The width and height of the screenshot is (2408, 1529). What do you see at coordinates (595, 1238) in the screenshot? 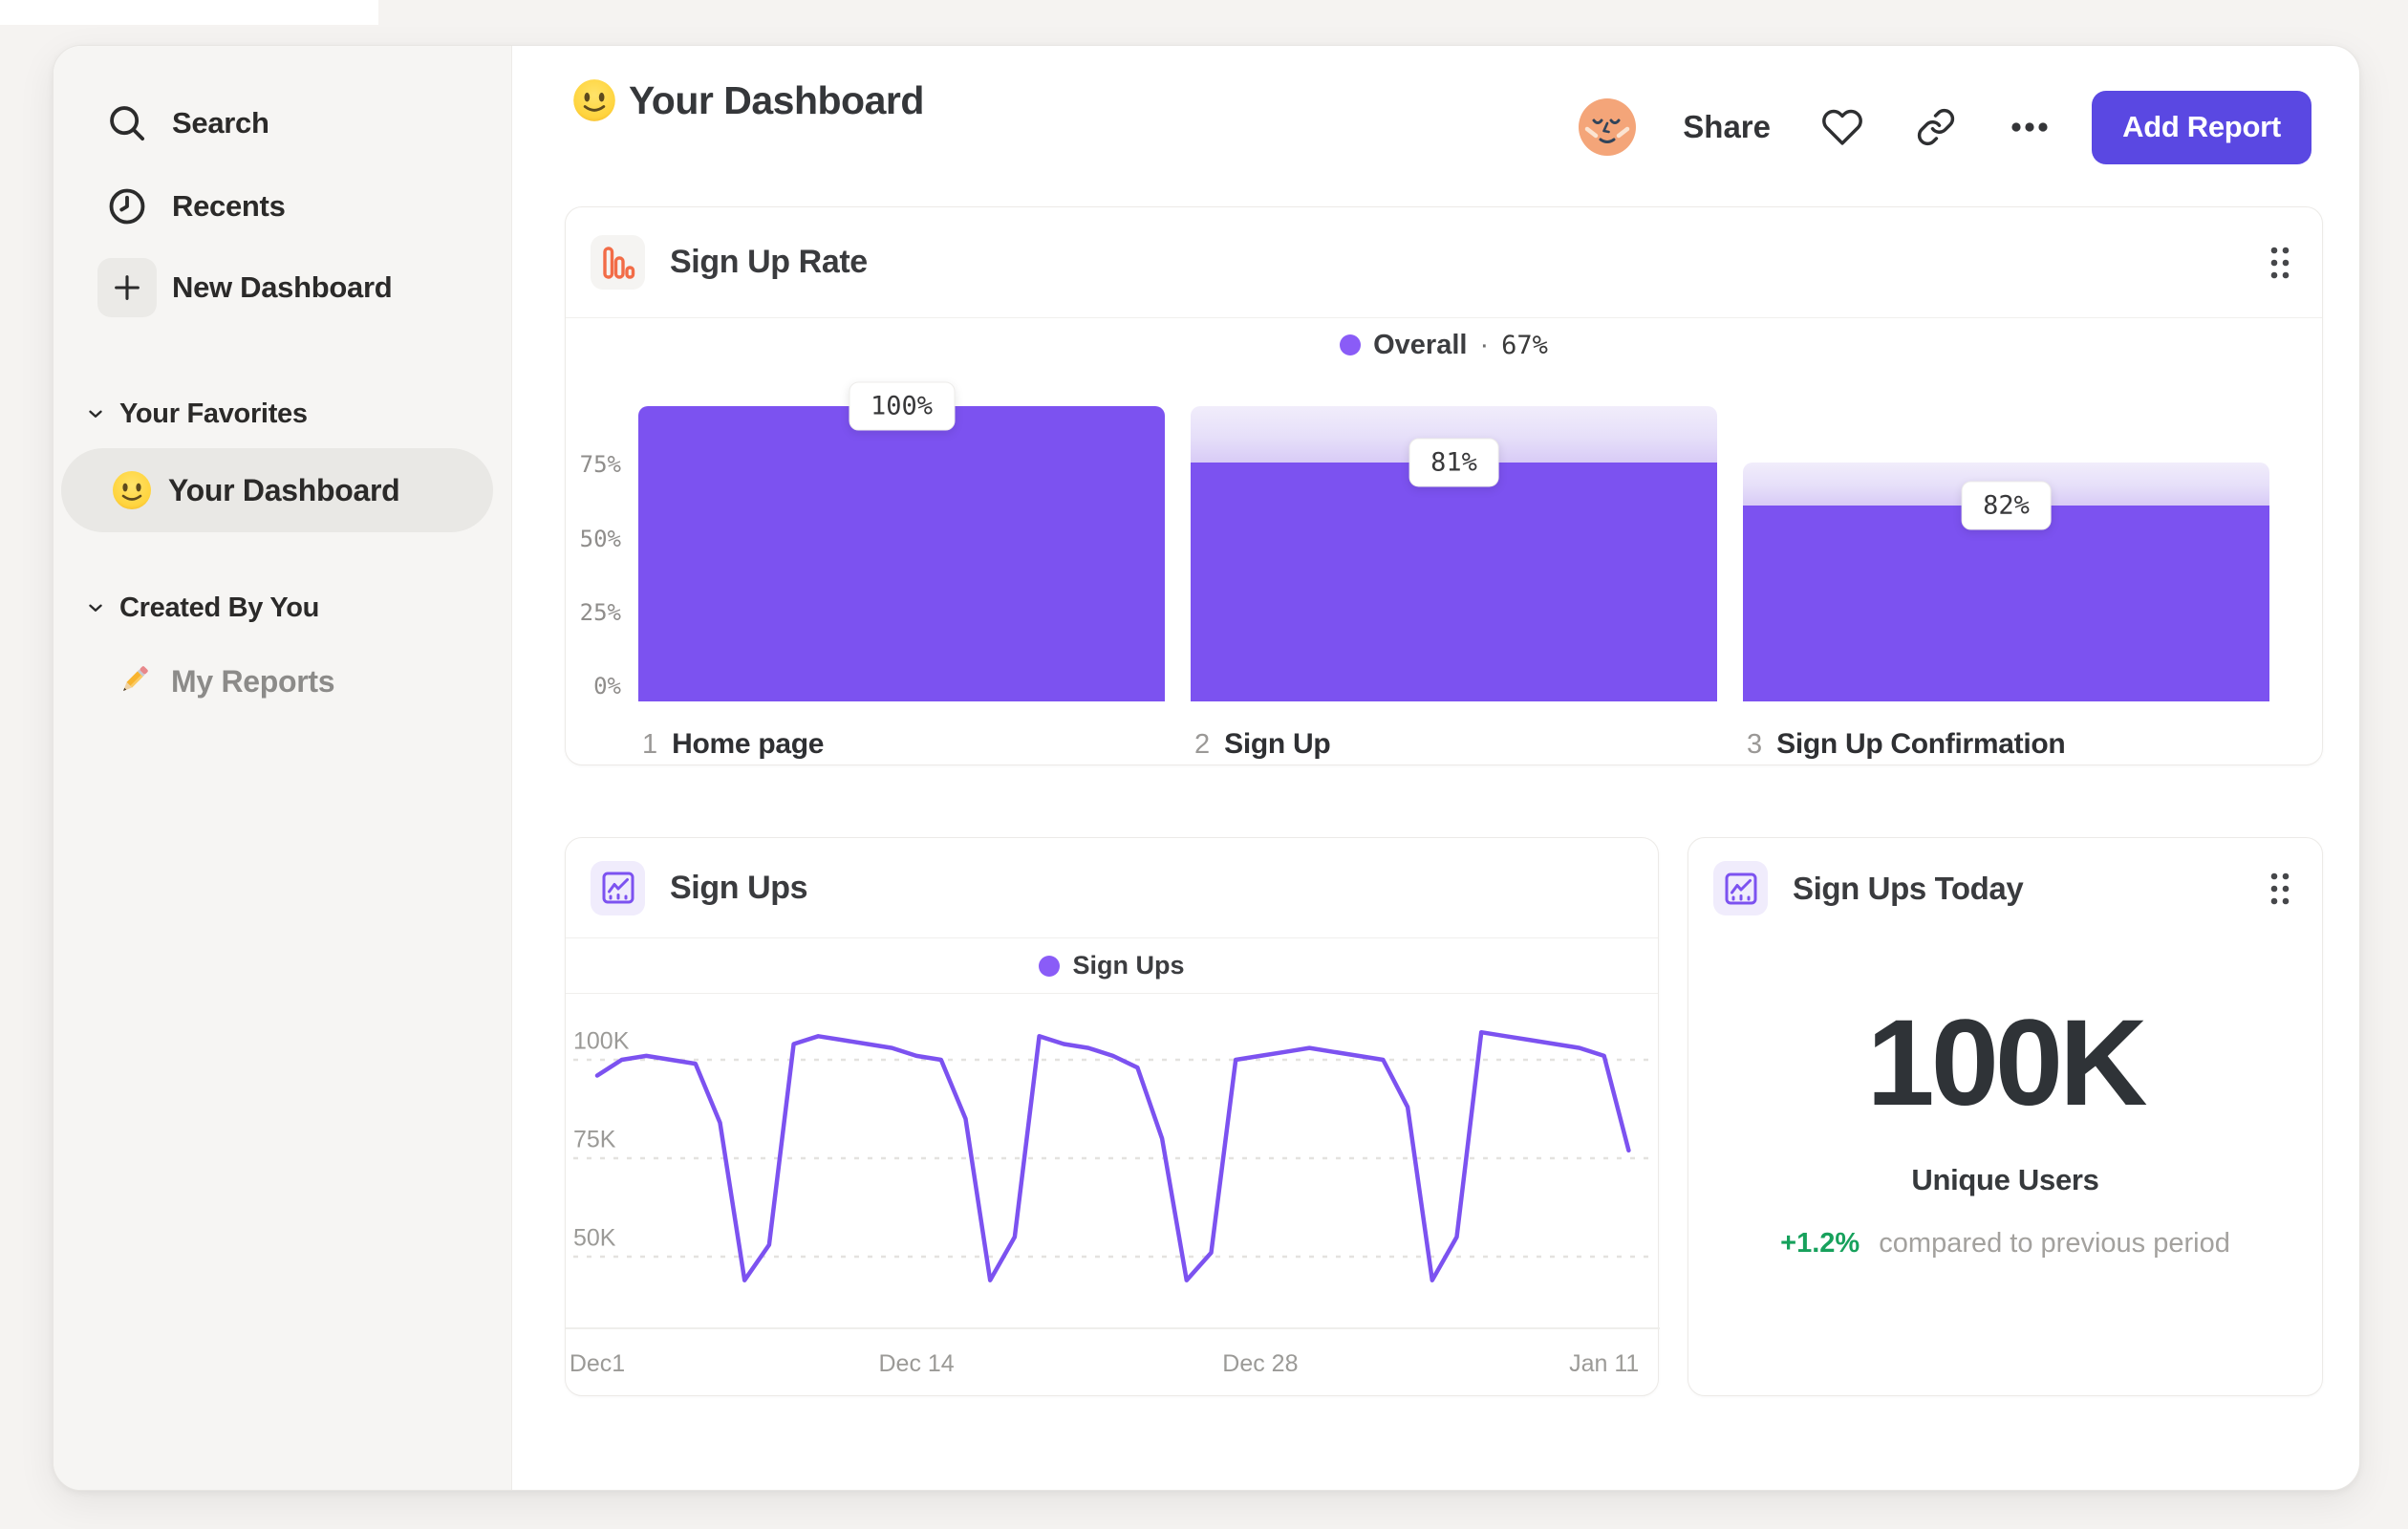
I see `y-axis-tick: 50K` at bounding box center [595, 1238].